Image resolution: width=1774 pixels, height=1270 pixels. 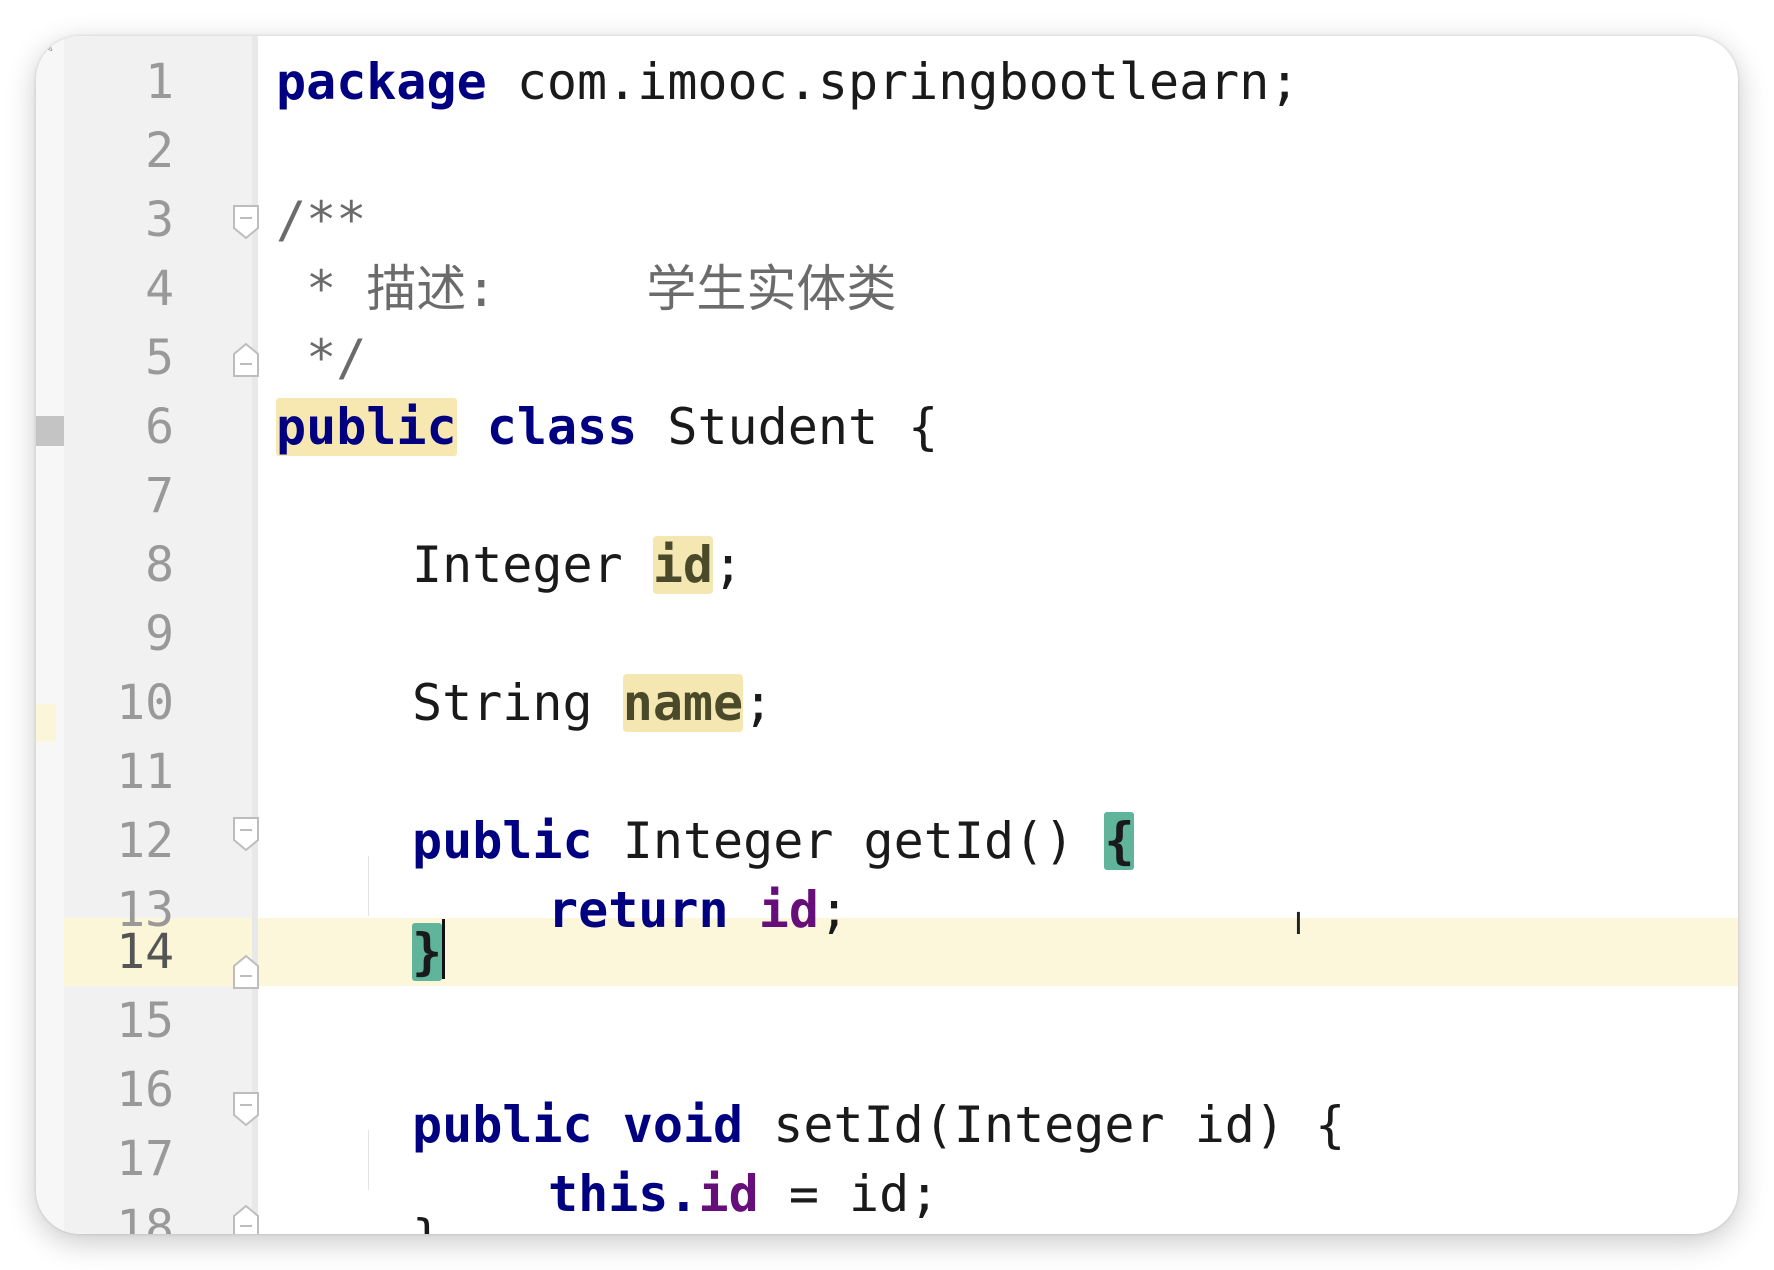 What do you see at coordinates (381, 82) in the screenshot?
I see `keyword-package: package` at bounding box center [381, 82].